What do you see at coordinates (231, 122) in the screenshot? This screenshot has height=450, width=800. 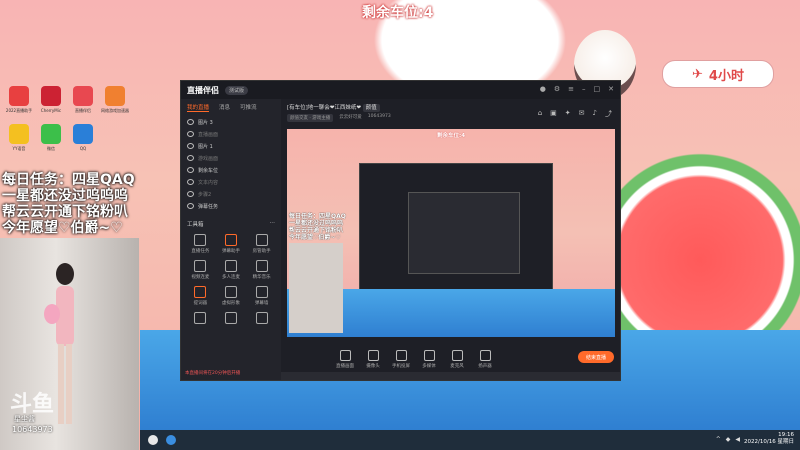 I see `layer-item: 图片 3` at bounding box center [231, 122].